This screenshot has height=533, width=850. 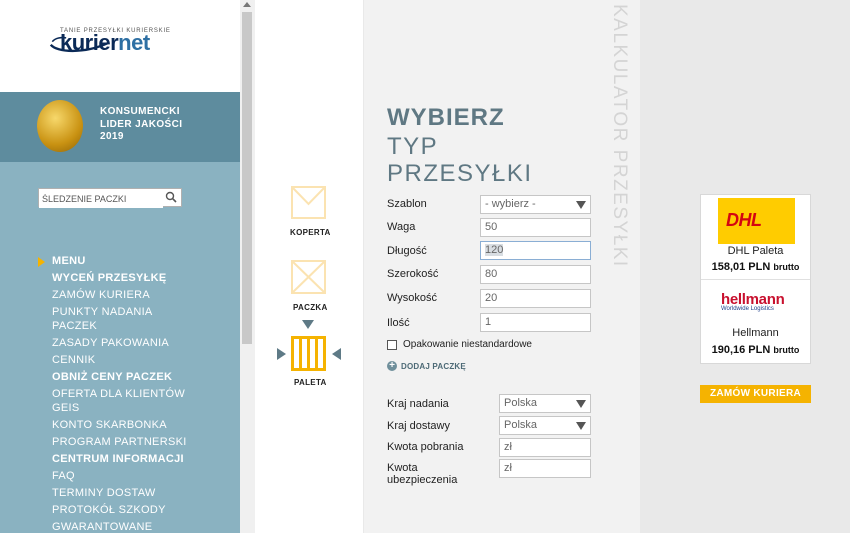 What do you see at coordinates (308, 353) in the screenshot?
I see `pallet-icon` at bounding box center [308, 353].